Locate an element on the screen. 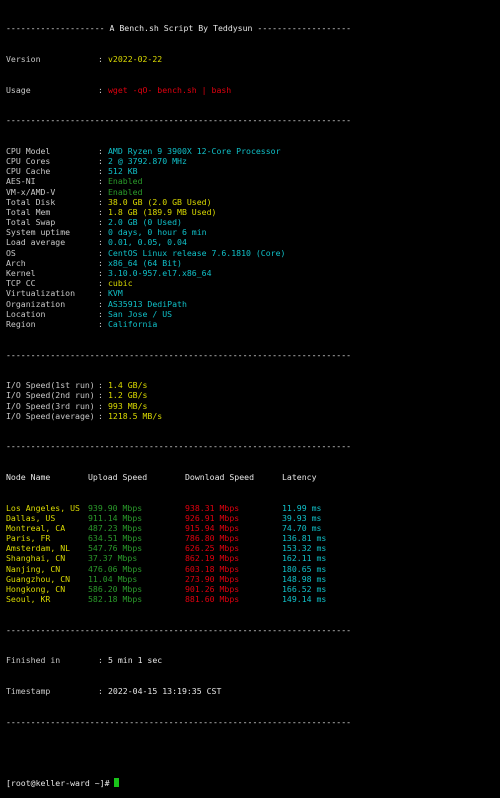 This screenshot has height=798, width=500. node-name-cell: Montreal, CA is located at coordinates (36, 527).